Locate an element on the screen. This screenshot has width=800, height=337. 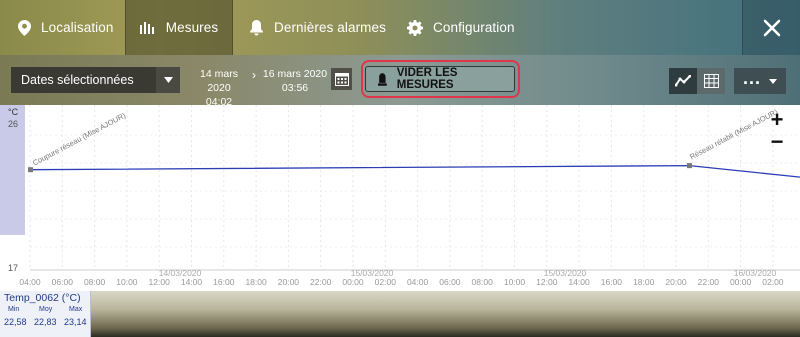
min-label: Min is located at coordinates (14, 309).